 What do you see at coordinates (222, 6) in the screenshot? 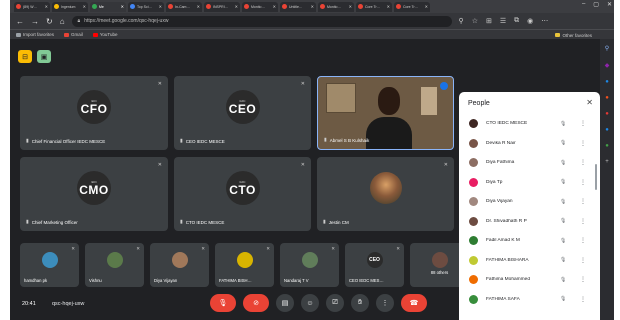
I see `browser-tab: INSPRI… ✕` at bounding box center [222, 6].